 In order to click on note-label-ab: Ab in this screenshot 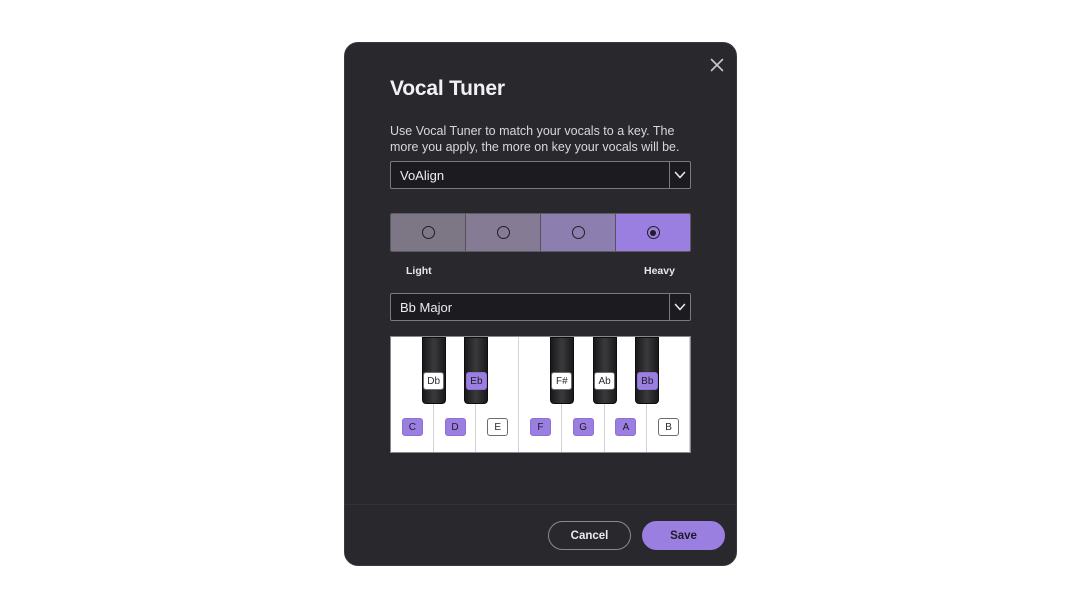, I will do `click(605, 381)`.